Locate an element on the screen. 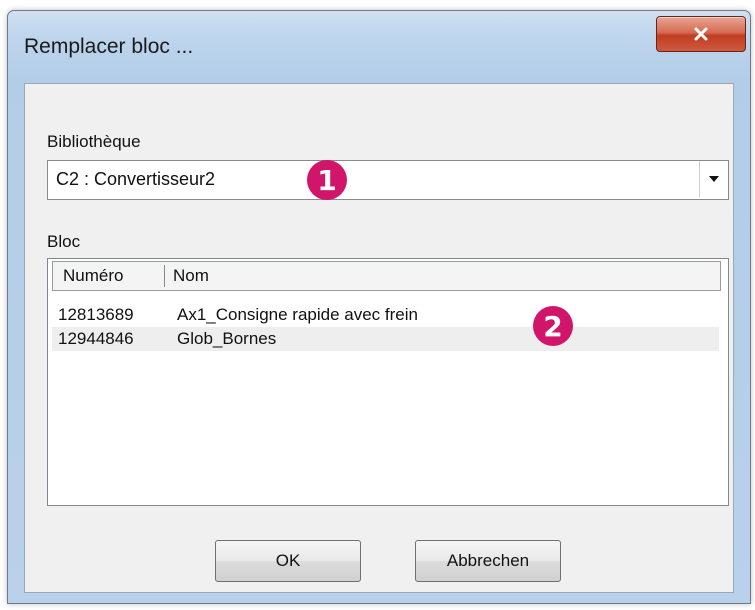  list-header: Numéro Nom is located at coordinates (386, 276).